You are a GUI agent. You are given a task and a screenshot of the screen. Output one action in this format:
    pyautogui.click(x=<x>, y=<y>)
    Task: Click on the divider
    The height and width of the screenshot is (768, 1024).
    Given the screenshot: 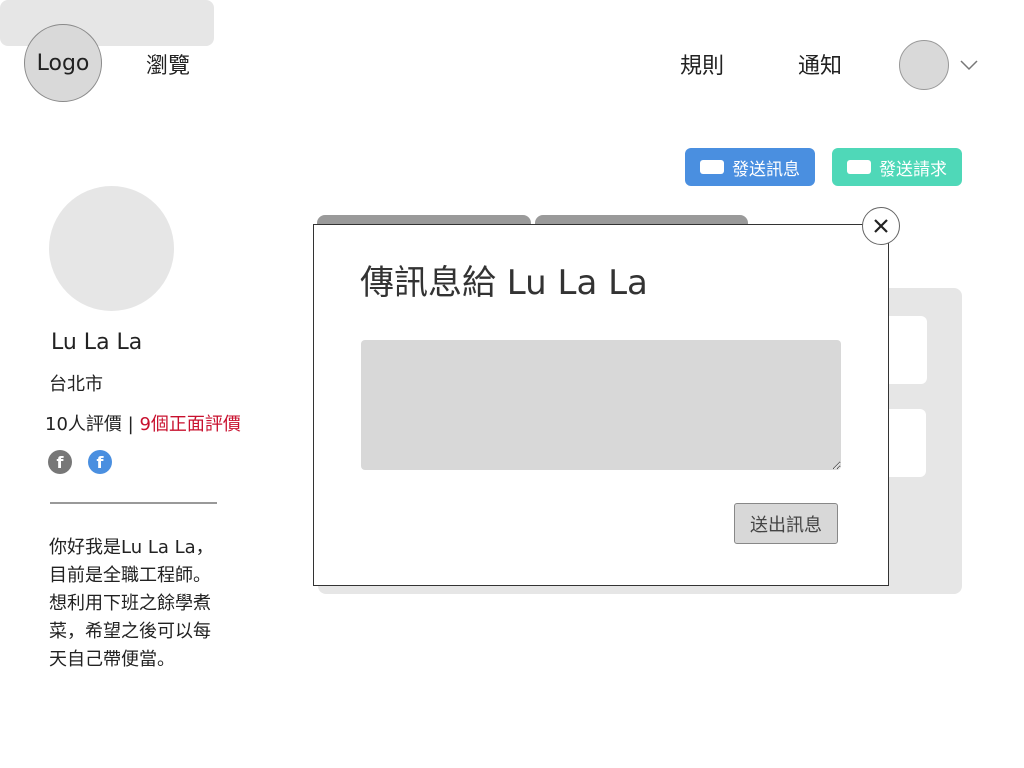 What is the action you would take?
    pyautogui.click(x=133, y=503)
    